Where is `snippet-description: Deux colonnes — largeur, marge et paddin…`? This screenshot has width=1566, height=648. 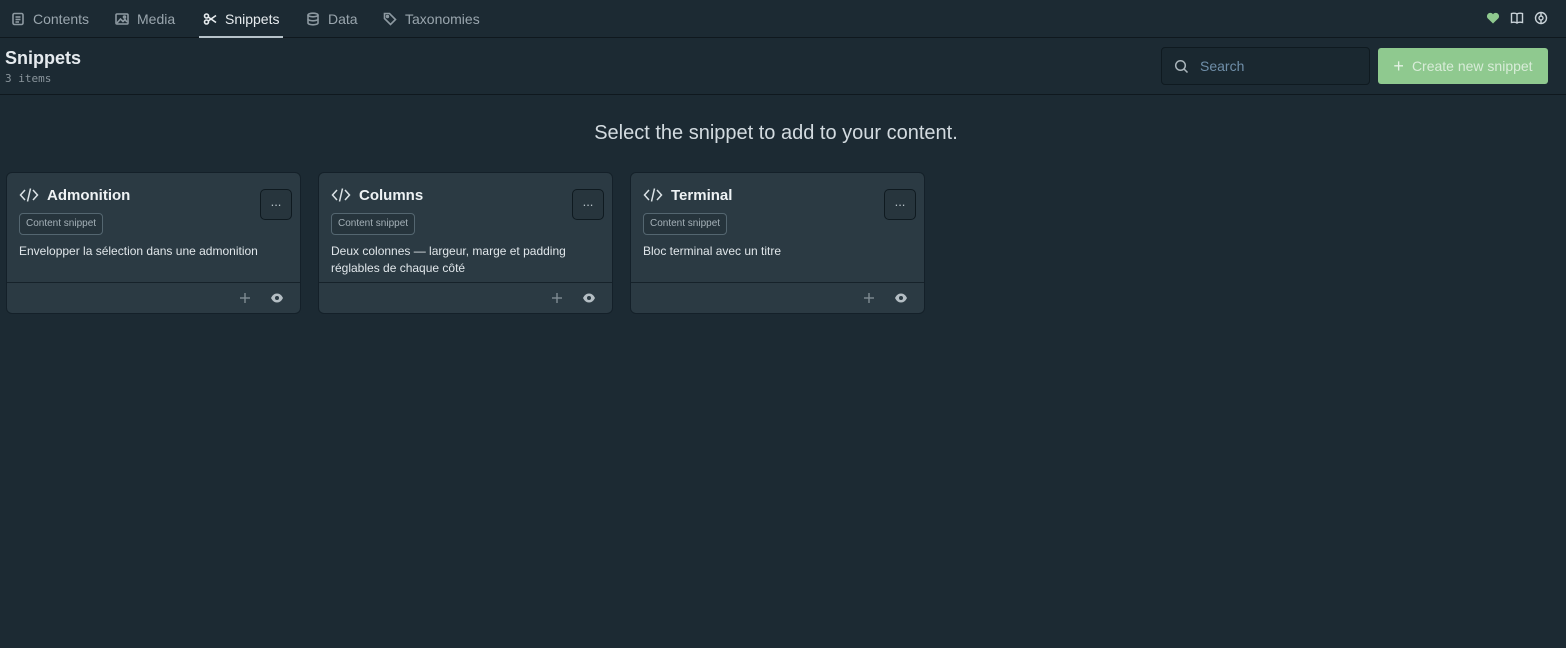 snippet-description: Deux colonnes — largeur, marge et paddin… is located at coordinates (448, 259).